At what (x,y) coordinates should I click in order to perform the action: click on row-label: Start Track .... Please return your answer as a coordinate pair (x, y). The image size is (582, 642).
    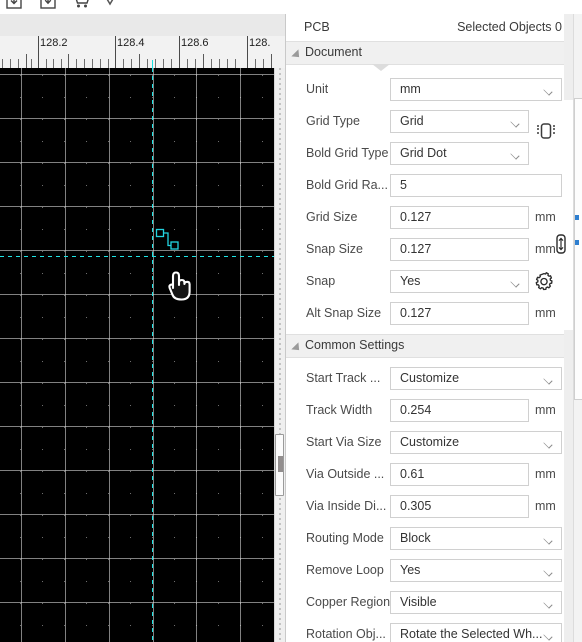
    Looking at the image, I should click on (343, 378).